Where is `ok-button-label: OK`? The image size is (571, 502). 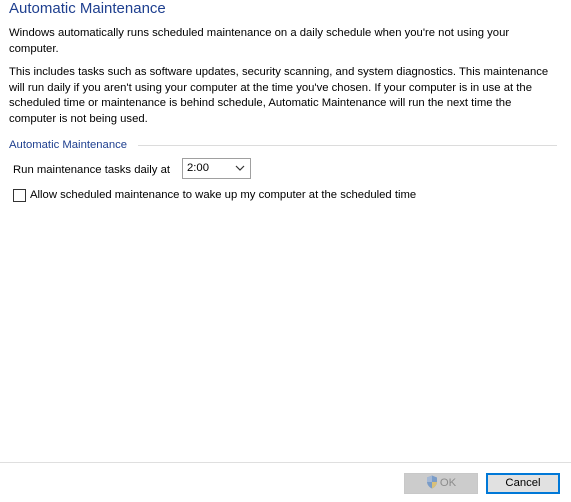 ok-button-label: OK is located at coordinates (448, 483).